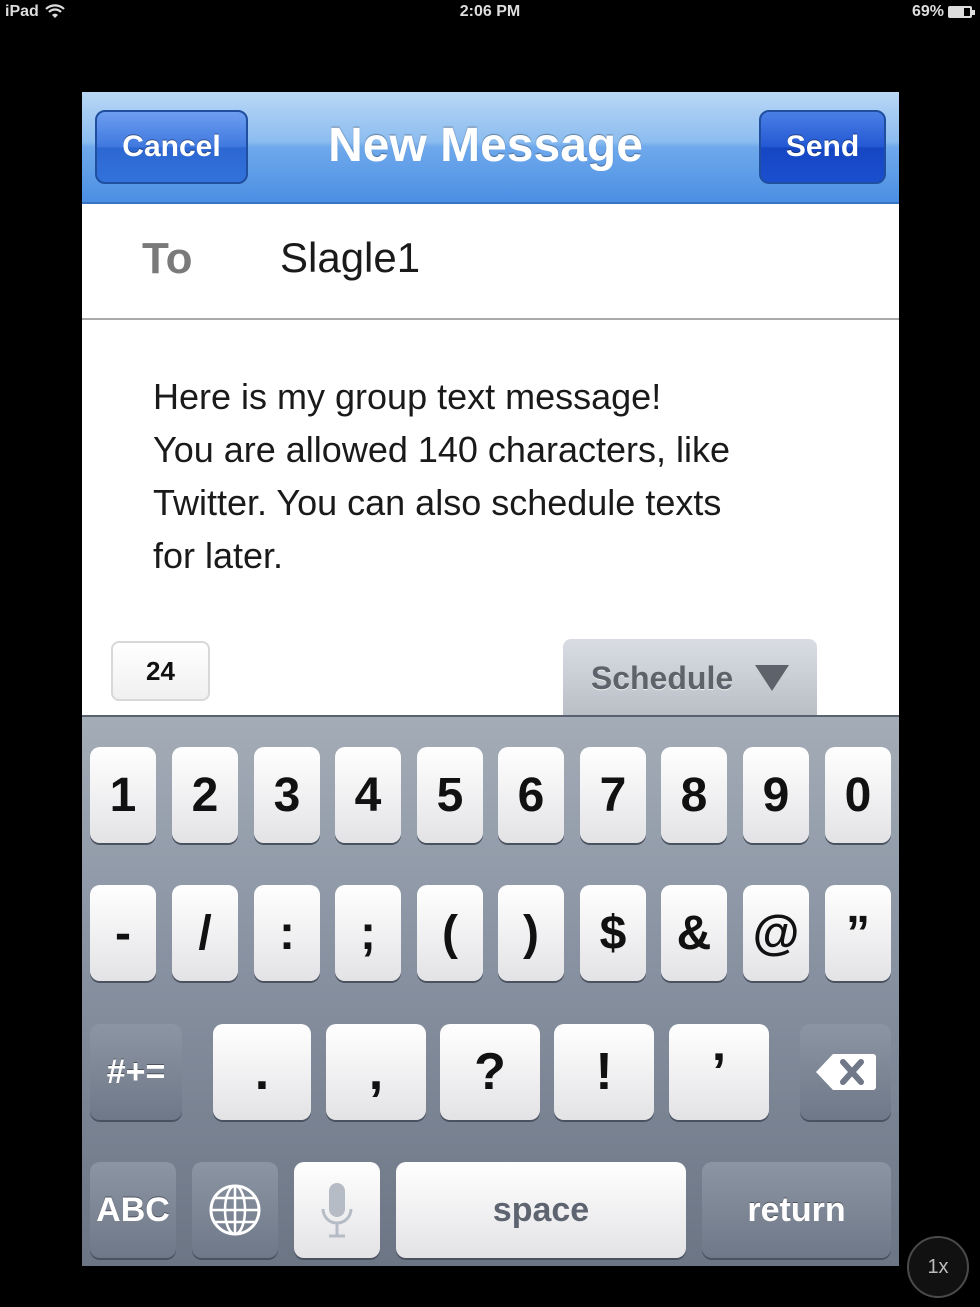 This screenshot has height=1307, width=980. Describe the element at coordinates (287, 933) in the screenshot. I see `key-colon: :` at that location.